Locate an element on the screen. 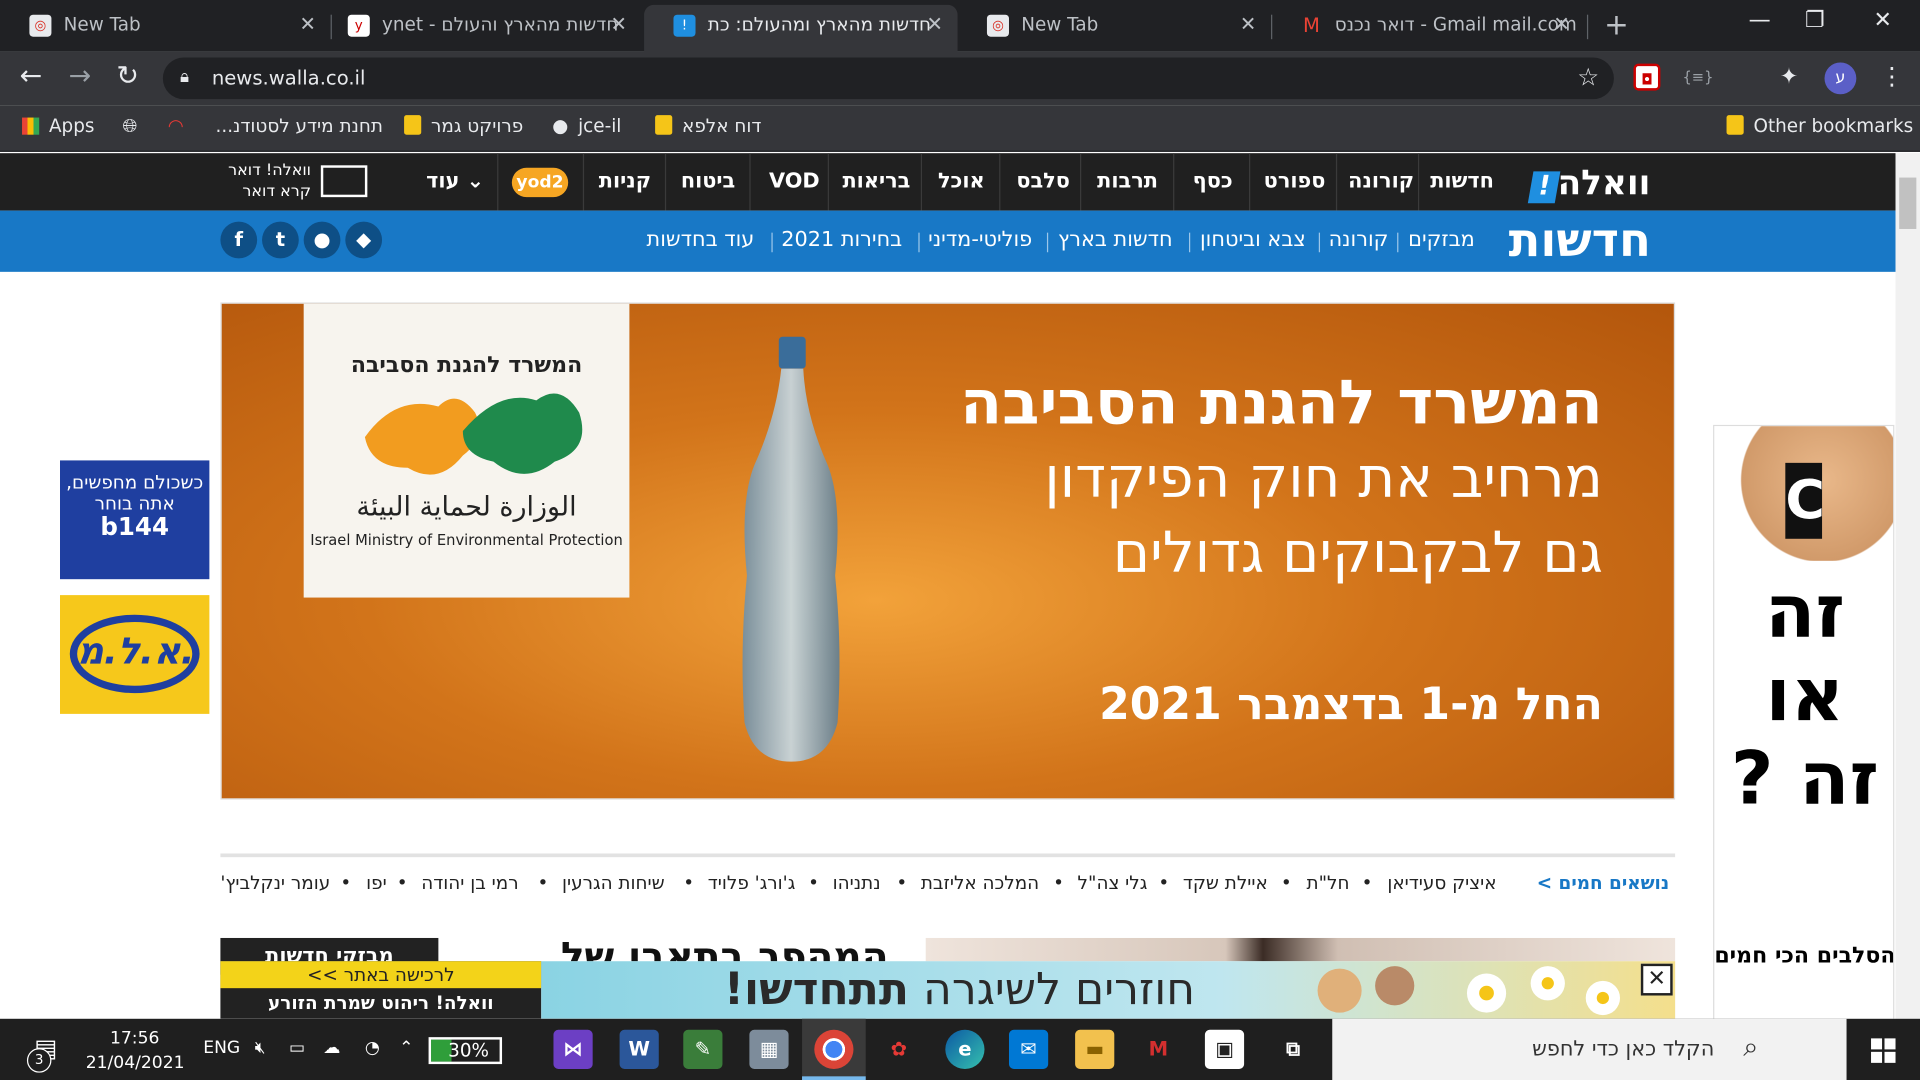 Image resolution: width=1920 pixels, height=1080 pixels. hot-topic-item: עומר ינקלביץ' is located at coordinates (275, 883).